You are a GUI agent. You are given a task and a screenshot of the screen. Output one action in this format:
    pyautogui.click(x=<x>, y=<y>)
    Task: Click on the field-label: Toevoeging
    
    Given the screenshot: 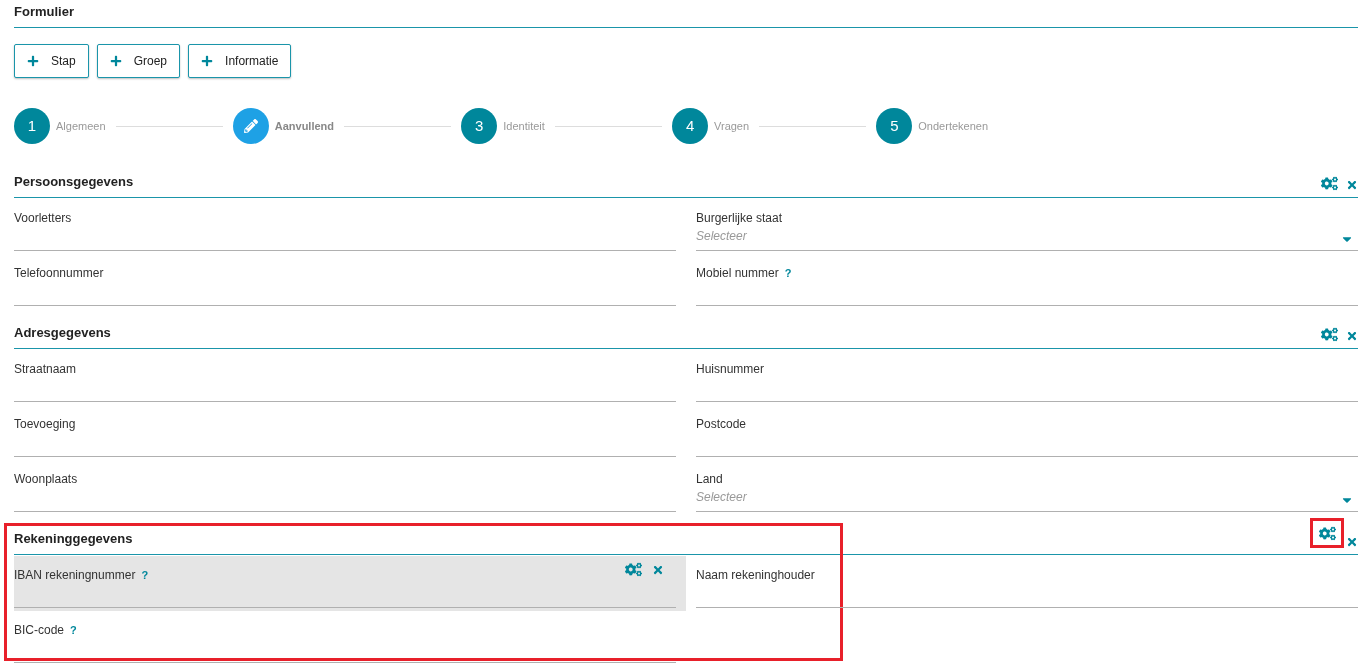 What is the action you would take?
    pyautogui.click(x=45, y=424)
    